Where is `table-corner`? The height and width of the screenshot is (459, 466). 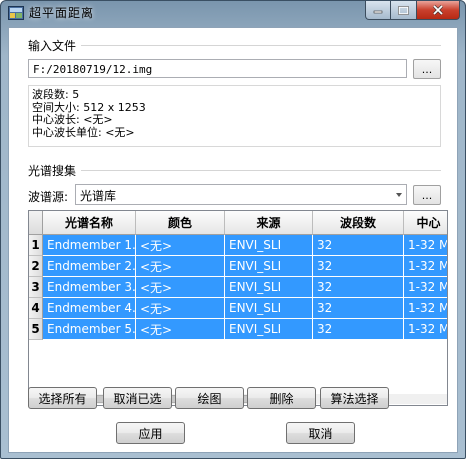 table-corner is located at coordinates (36, 223).